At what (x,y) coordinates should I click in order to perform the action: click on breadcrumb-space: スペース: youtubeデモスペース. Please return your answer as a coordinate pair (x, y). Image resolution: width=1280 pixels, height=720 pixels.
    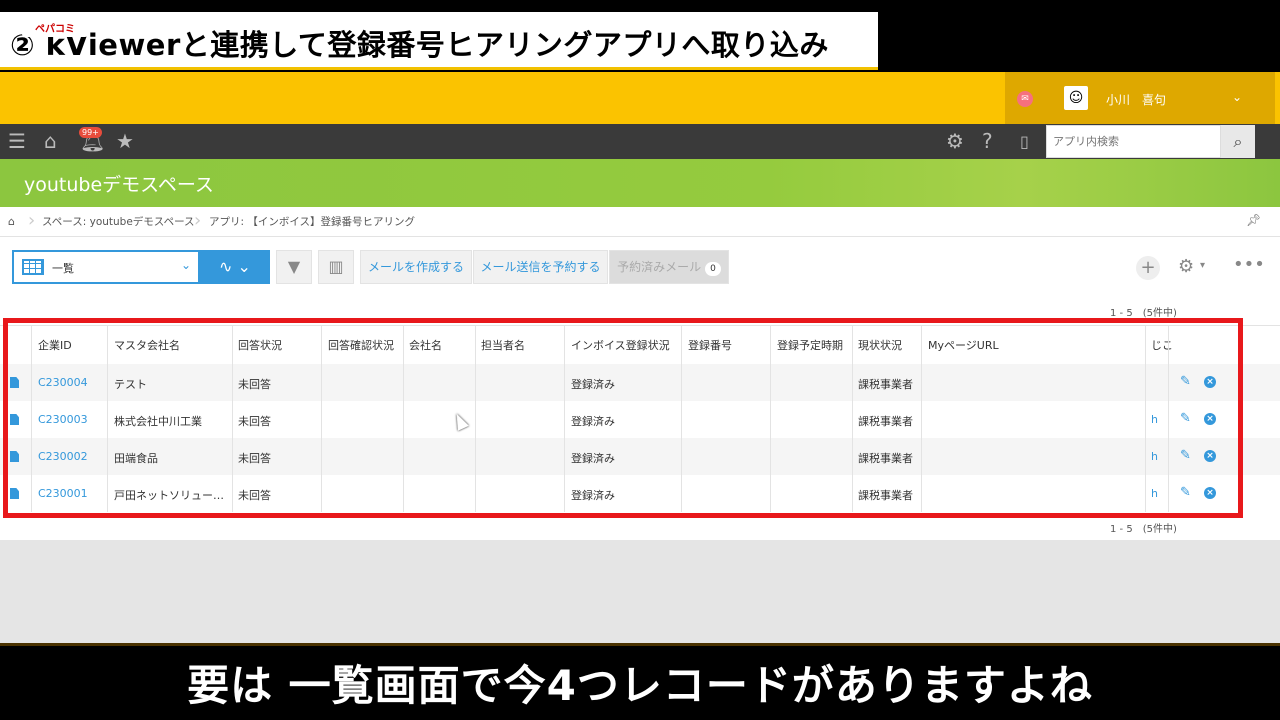
    Looking at the image, I should click on (118, 221).